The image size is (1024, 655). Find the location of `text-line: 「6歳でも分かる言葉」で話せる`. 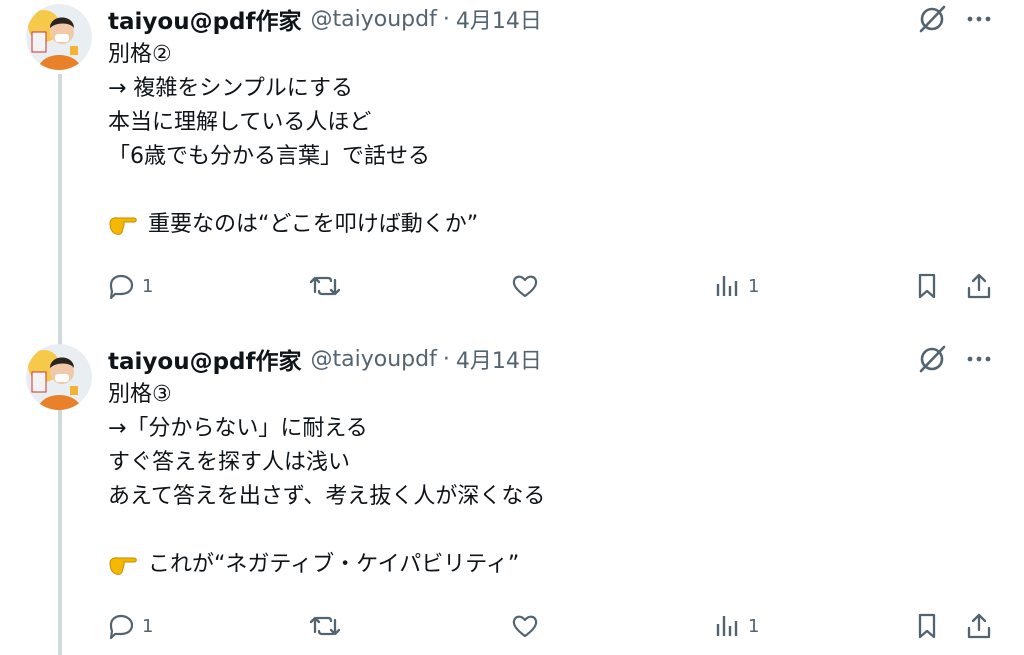

text-line: 「6歳でも分かる言葉」で話せる is located at coordinates (269, 156).